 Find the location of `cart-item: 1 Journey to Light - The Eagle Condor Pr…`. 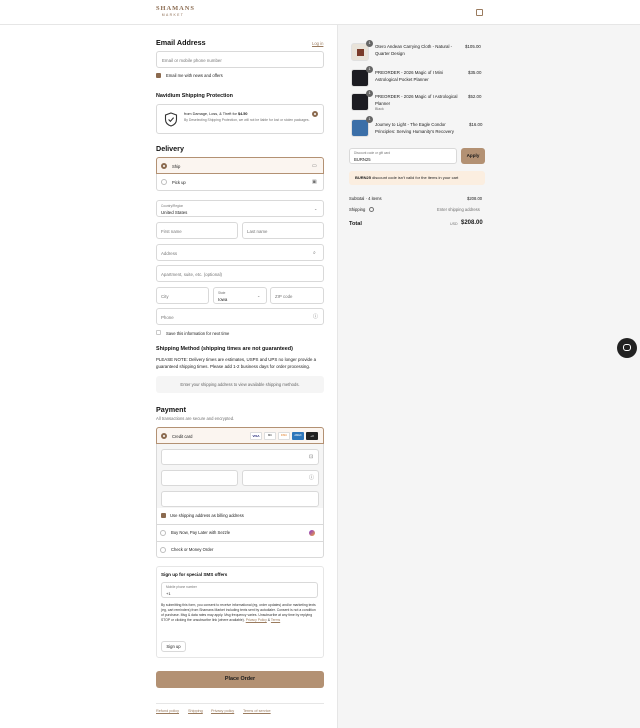

cart-item: 1 Journey to Light - The Eagle Condor Pr… is located at coordinates (417, 128).